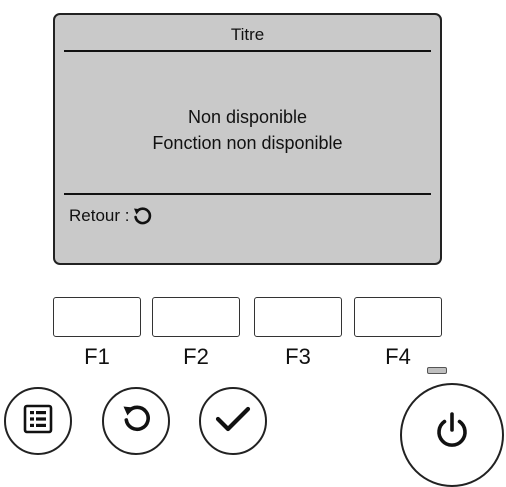 This screenshot has height=487, width=506. Describe the element at coordinates (97, 317) in the screenshot. I see `f1-button` at that location.